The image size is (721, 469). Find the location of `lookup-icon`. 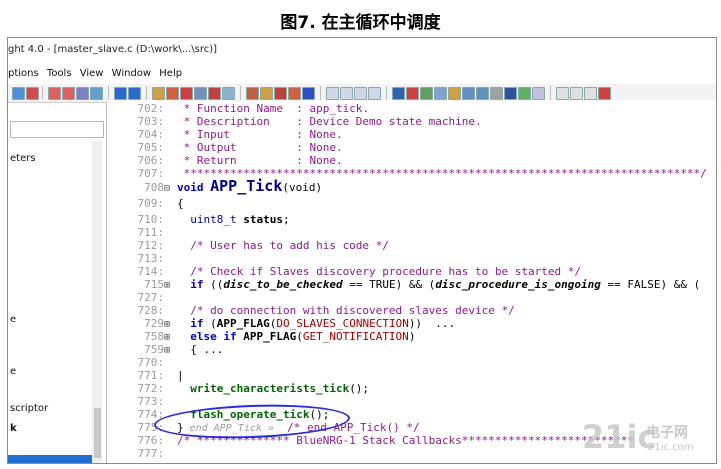

lookup-icon is located at coordinates (186, 93).